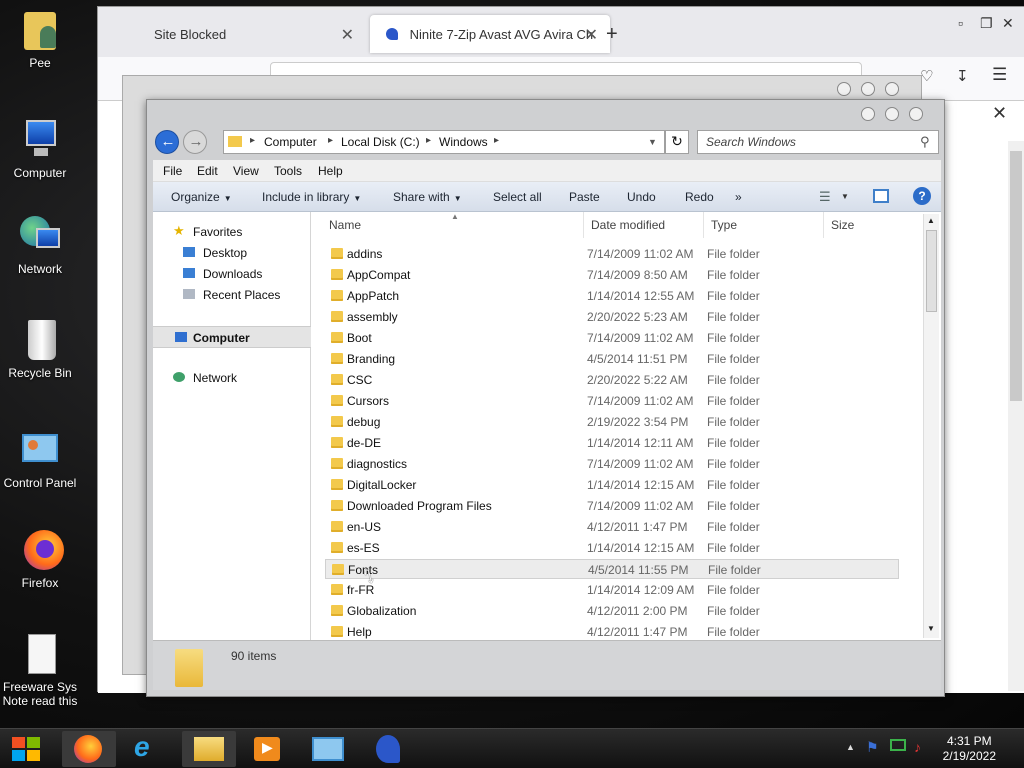 Image resolution: width=1024 pixels, height=768 pixels. Describe the element at coordinates (288, 171) in the screenshot. I see `menu-tools: Tools` at that location.